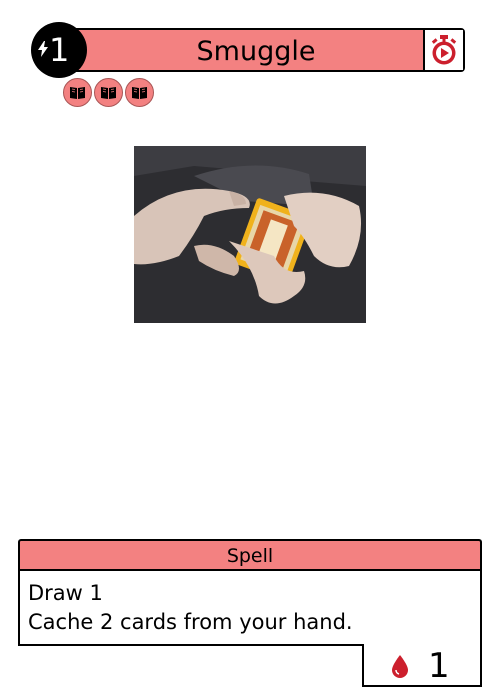 The image size is (500, 700). What do you see at coordinates (422, 665) in the screenshot?
I see `card-stat-box: 1` at bounding box center [422, 665].